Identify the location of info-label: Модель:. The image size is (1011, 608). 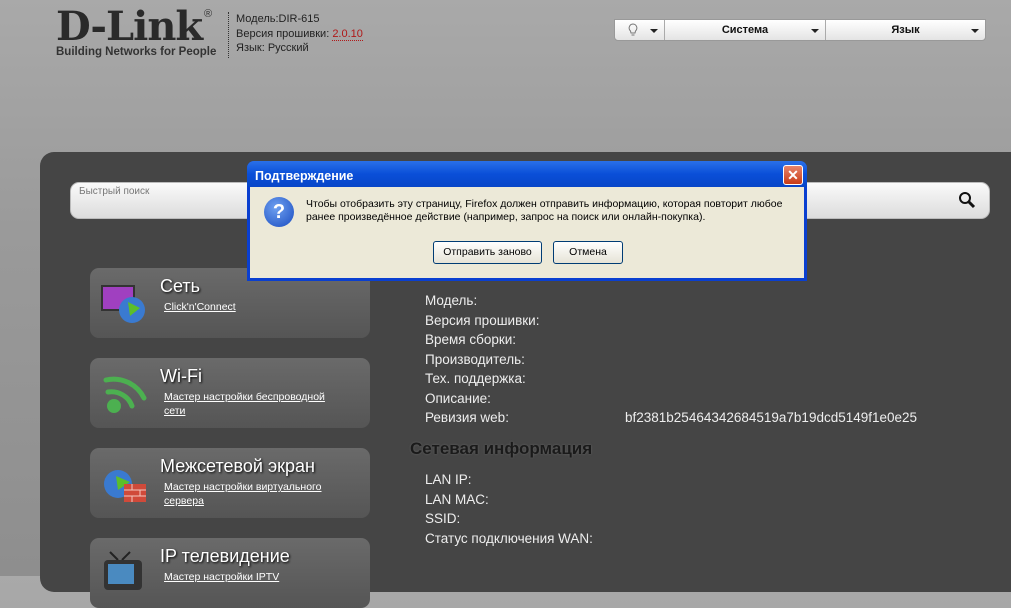
(451, 300).